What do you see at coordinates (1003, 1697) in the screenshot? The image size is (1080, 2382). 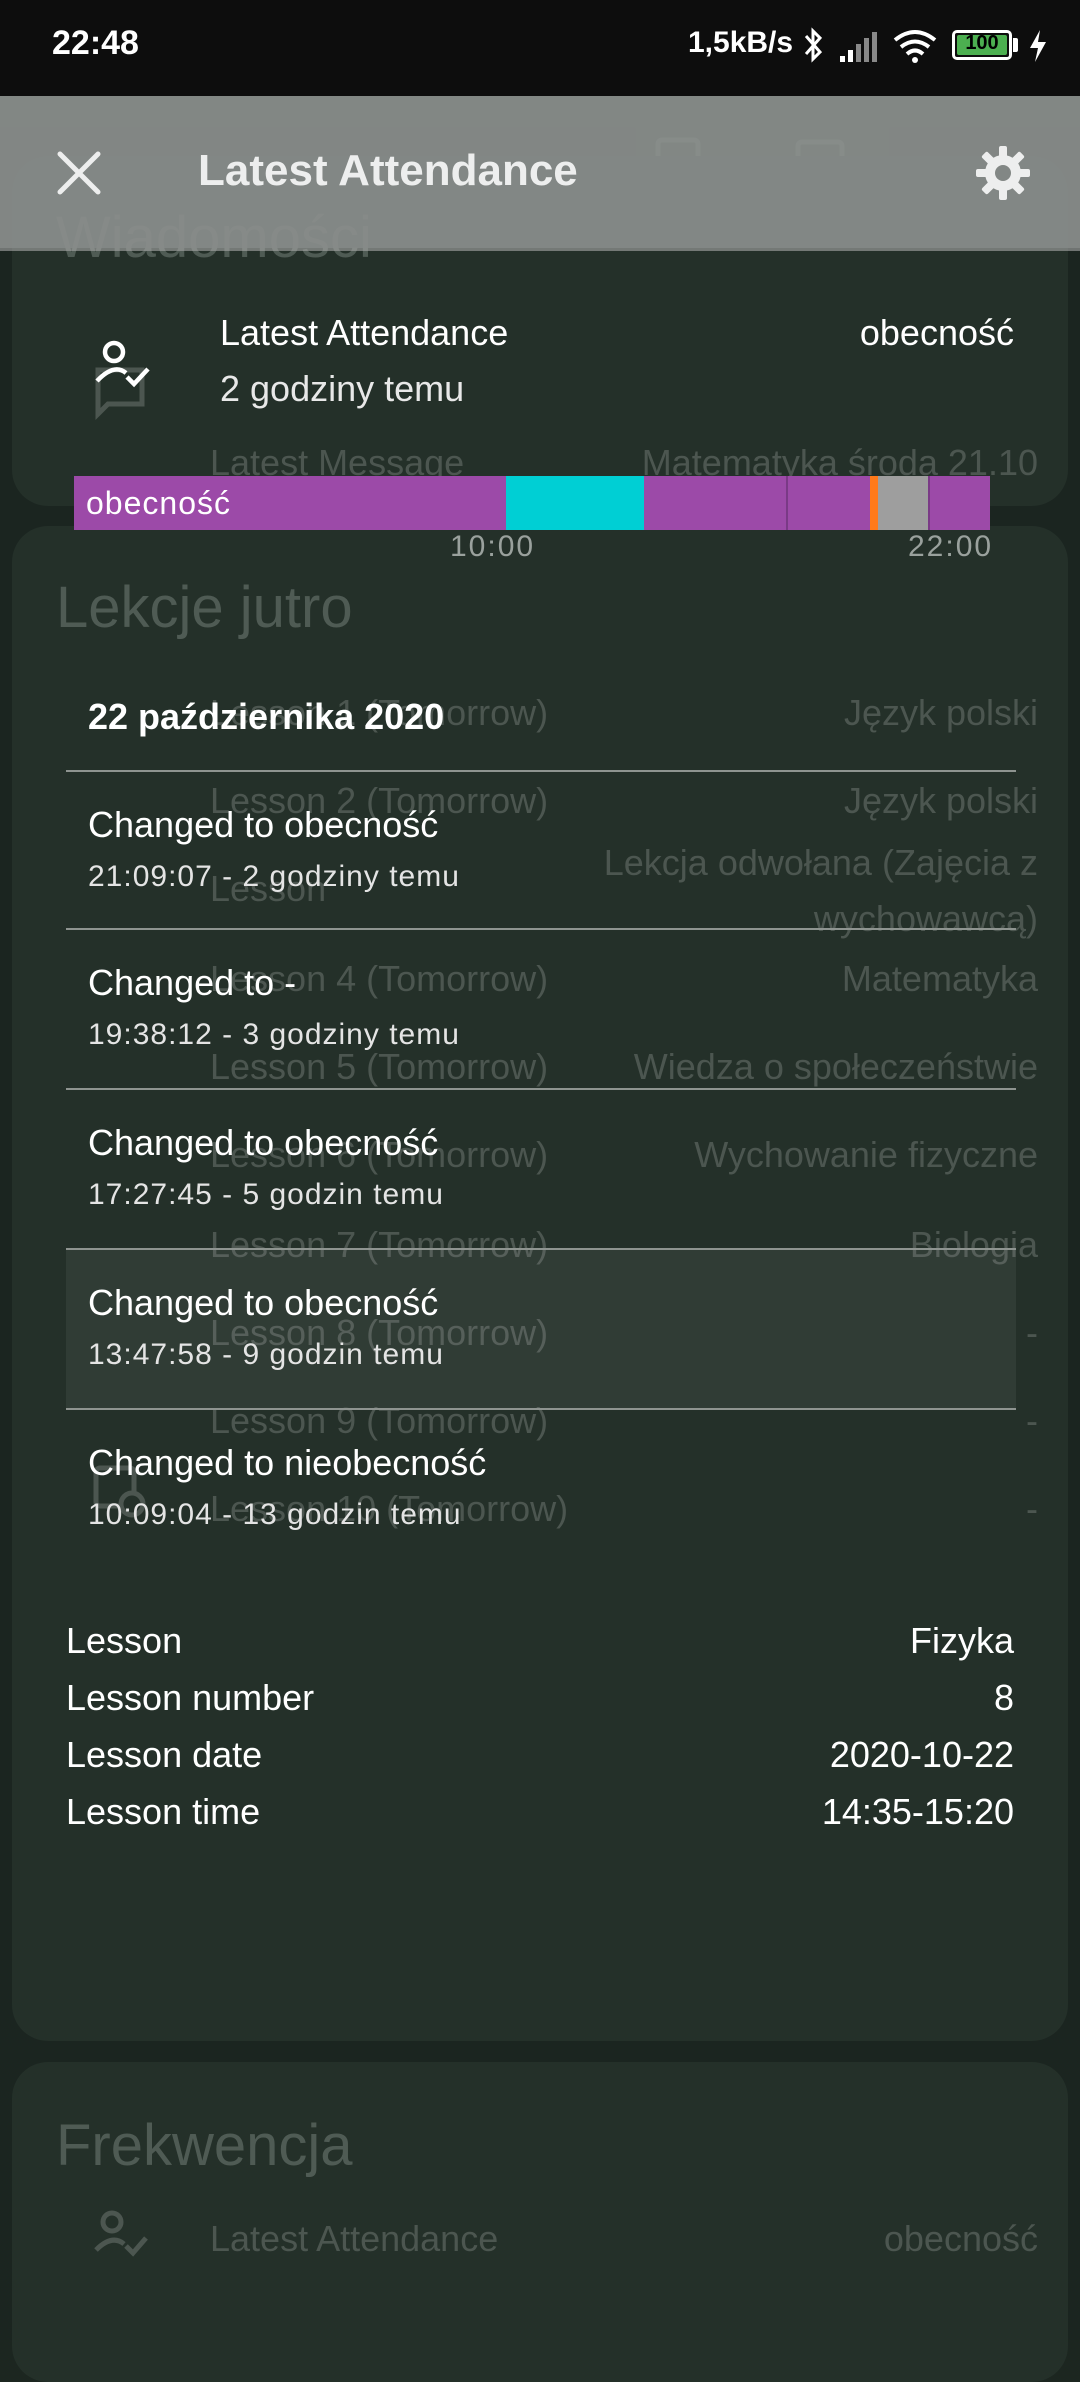 I see `lesson-number-value: 8` at bounding box center [1003, 1697].